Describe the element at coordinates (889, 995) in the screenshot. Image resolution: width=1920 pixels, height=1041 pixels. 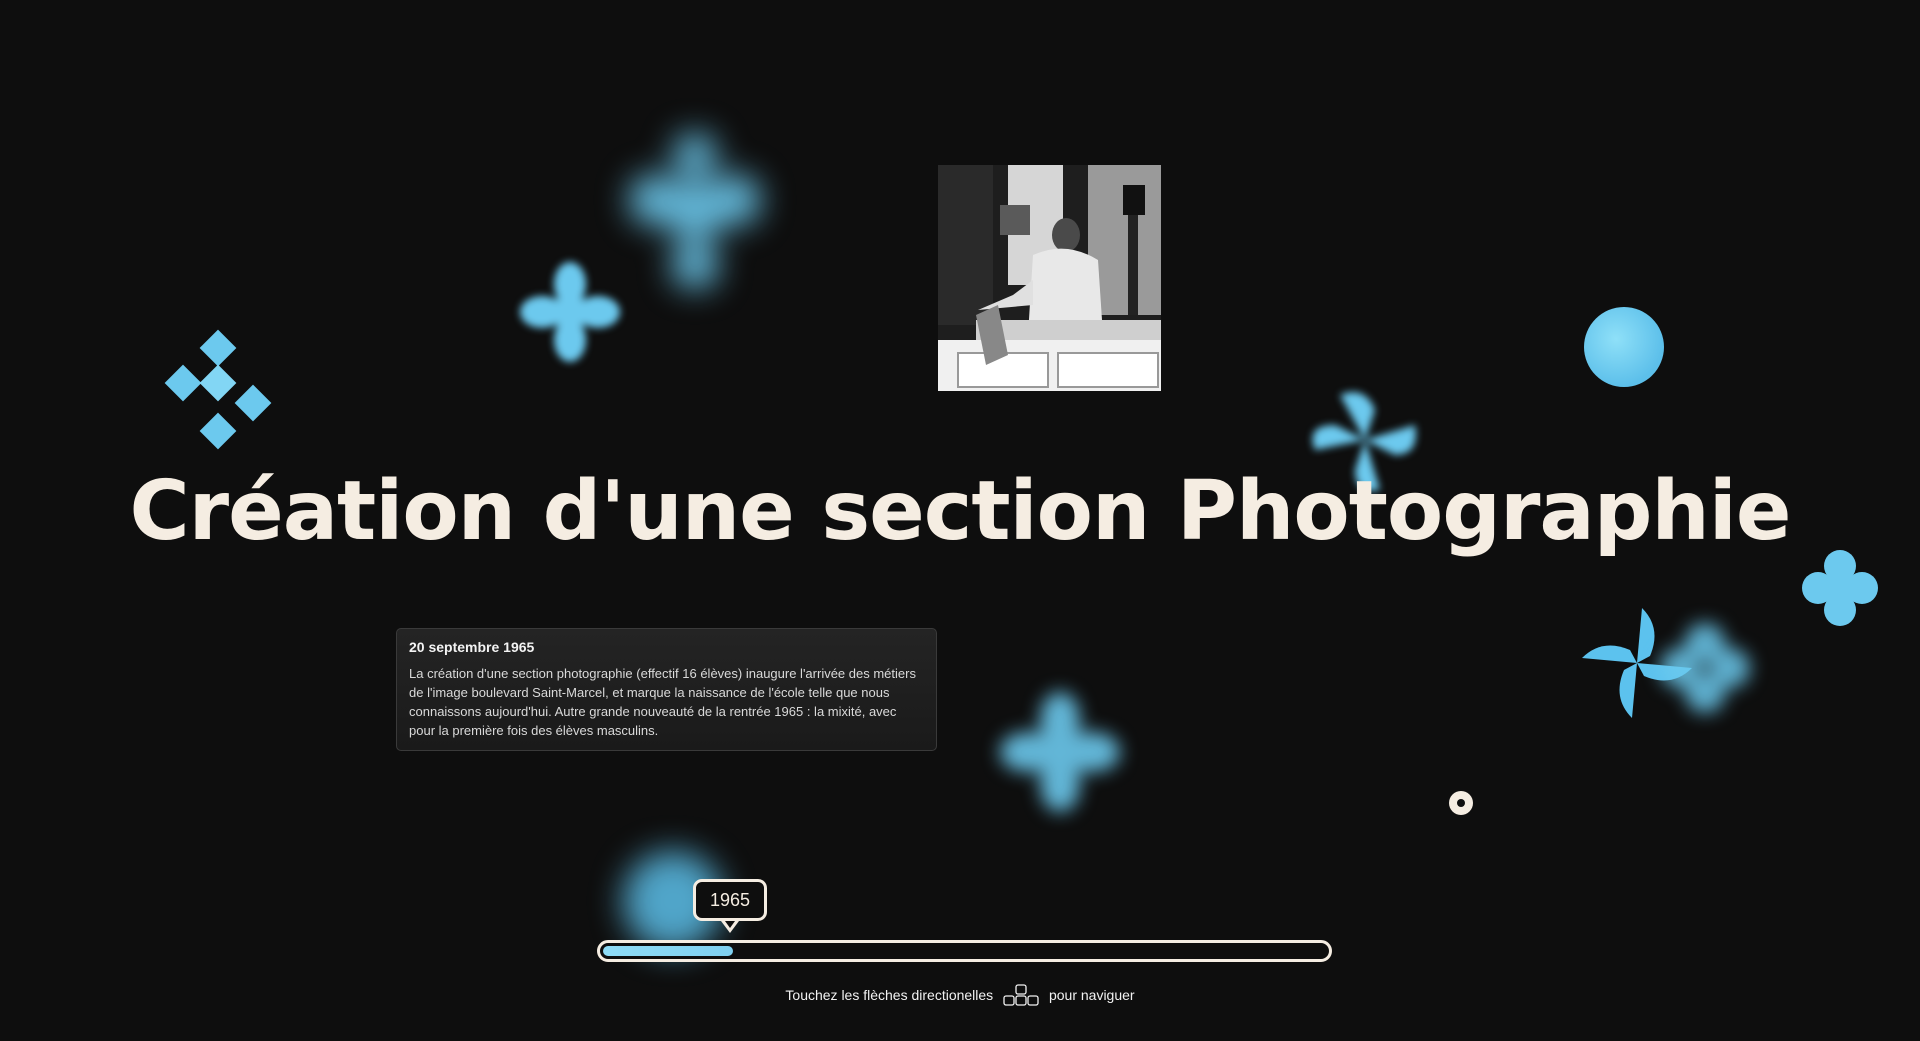
I see `navigation-hint-before: Touchez les flèches directionelles` at that location.